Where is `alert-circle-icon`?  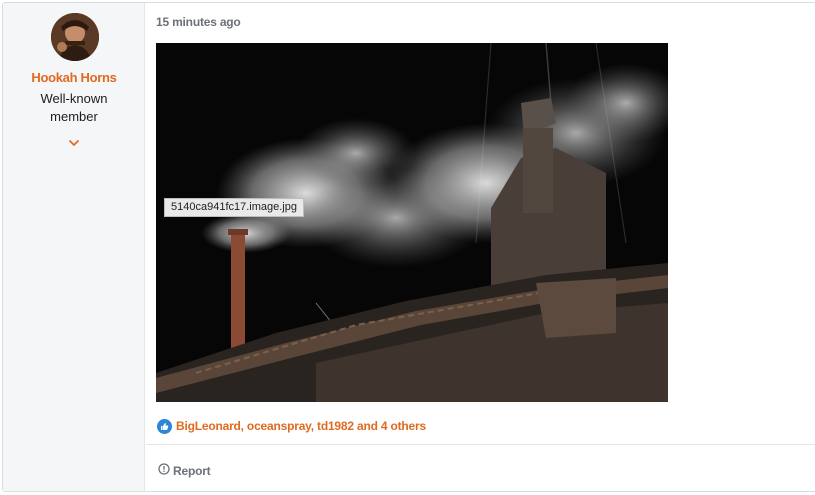
alert-circle-icon is located at coordinates (164, 471).